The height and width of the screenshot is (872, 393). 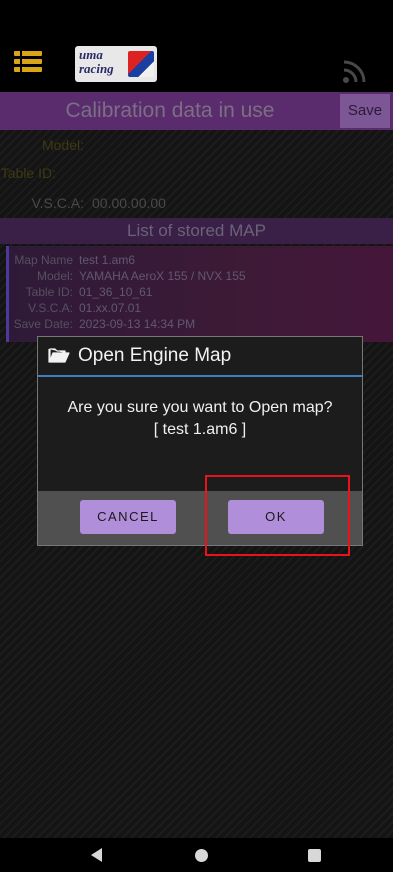 What do you see at coordinates (129, 203) in the screenshot?
I see `vsca-value: 00.00.00.00` at bounding box center [129, 203].